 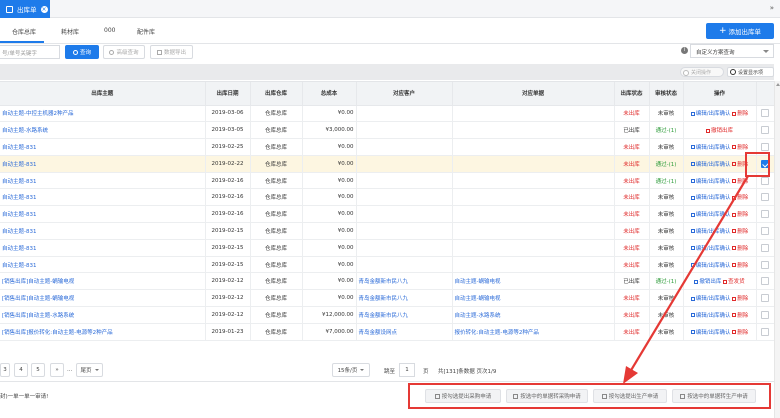 What do you see at coordinates (103, 315) in the screenshot?
I see `cell-subject: [销售出库]自动主题-水路系统` at bounding box center [103, 315].